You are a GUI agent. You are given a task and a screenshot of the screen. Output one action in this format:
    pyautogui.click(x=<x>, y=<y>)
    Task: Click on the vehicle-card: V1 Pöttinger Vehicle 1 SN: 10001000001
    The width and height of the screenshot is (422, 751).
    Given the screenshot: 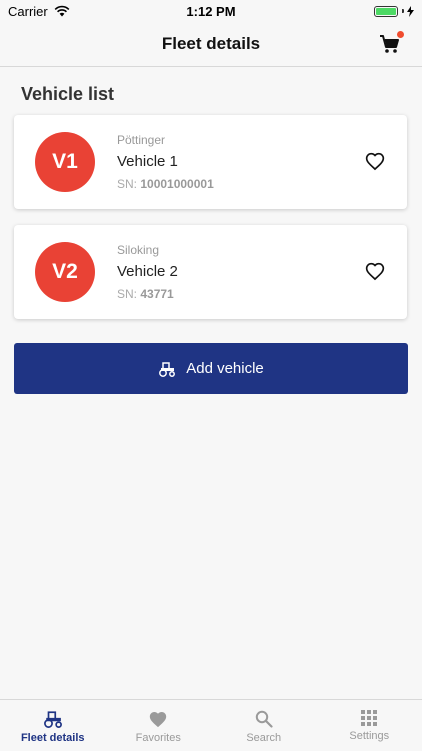 What is the action you would take?
    pyautogui.click(x=210, y=162)
    